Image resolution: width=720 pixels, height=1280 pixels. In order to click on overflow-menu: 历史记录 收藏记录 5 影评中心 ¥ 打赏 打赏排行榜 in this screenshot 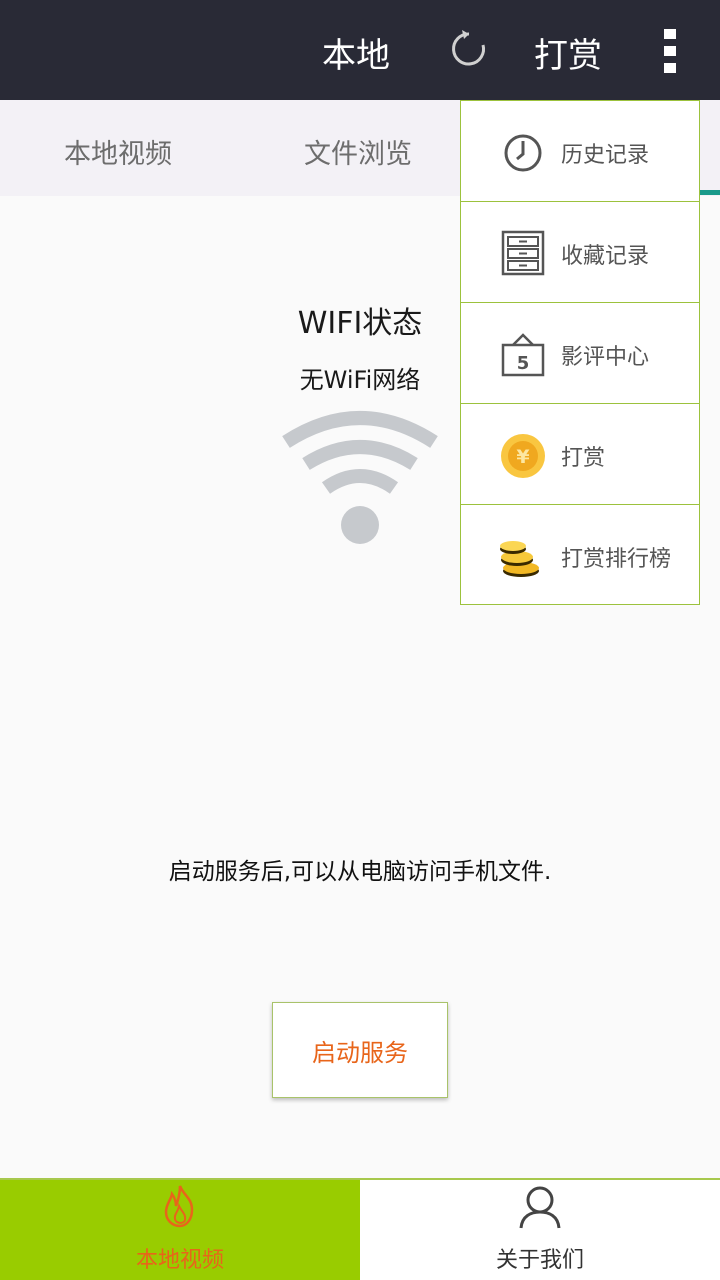, I will do `click(580, 352)`.